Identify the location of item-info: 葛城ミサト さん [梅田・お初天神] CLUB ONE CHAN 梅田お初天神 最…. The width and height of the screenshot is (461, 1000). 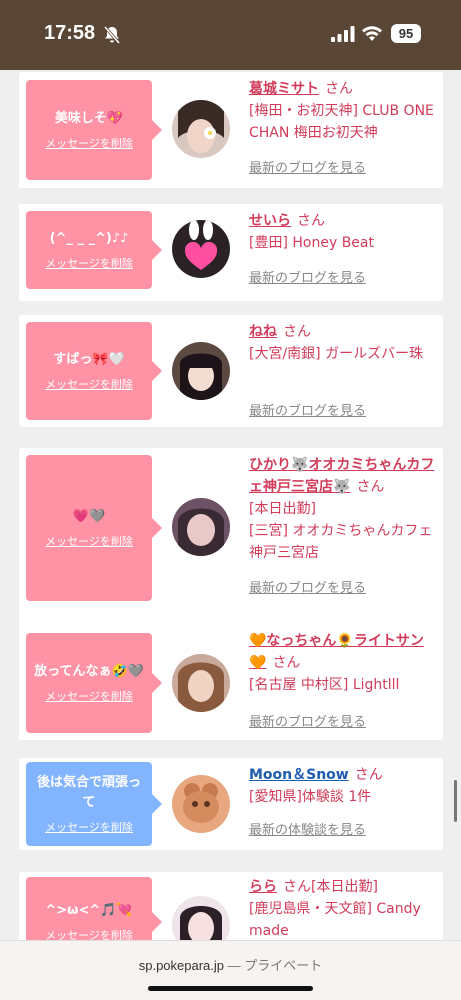
(343, 130).